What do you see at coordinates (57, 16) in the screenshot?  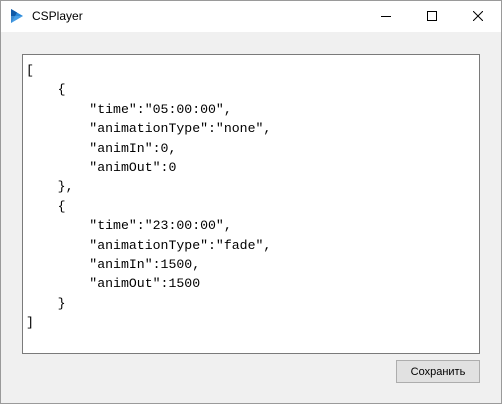 I see `window-title: CSPlayer` at bounding box center [57, 16].